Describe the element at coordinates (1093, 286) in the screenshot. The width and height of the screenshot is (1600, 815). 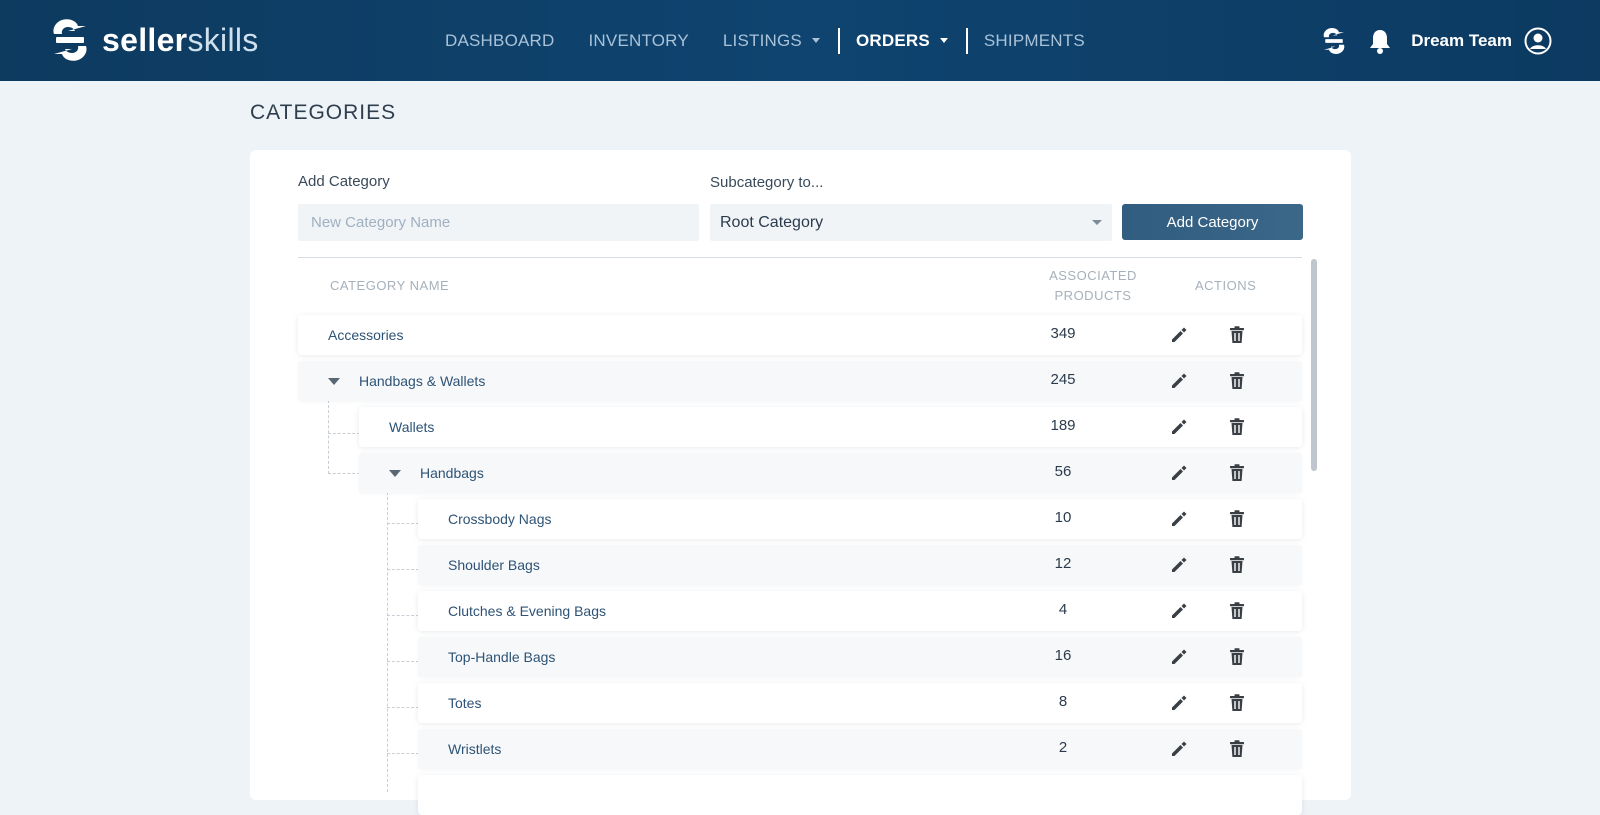
I see `col-header-products: ASSOCIATED PRODUCTS` at that location.